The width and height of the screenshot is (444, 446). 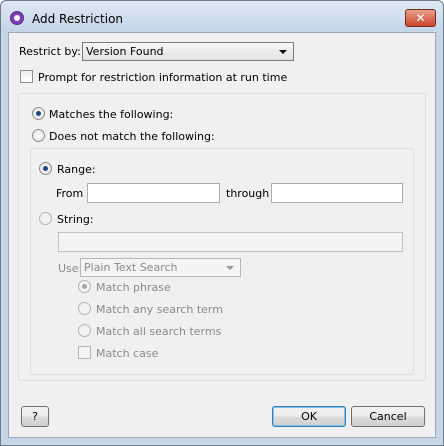 I want to click on matches-label: Matches the following:, so click(x=111, y=114).